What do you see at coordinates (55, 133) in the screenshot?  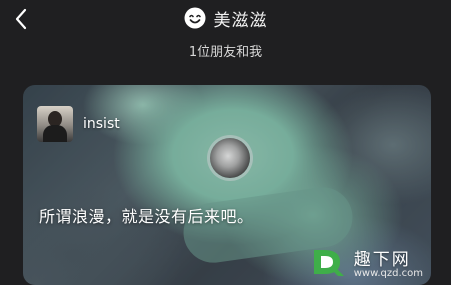 I see `avatar-body` at bounding box center [55, 133].